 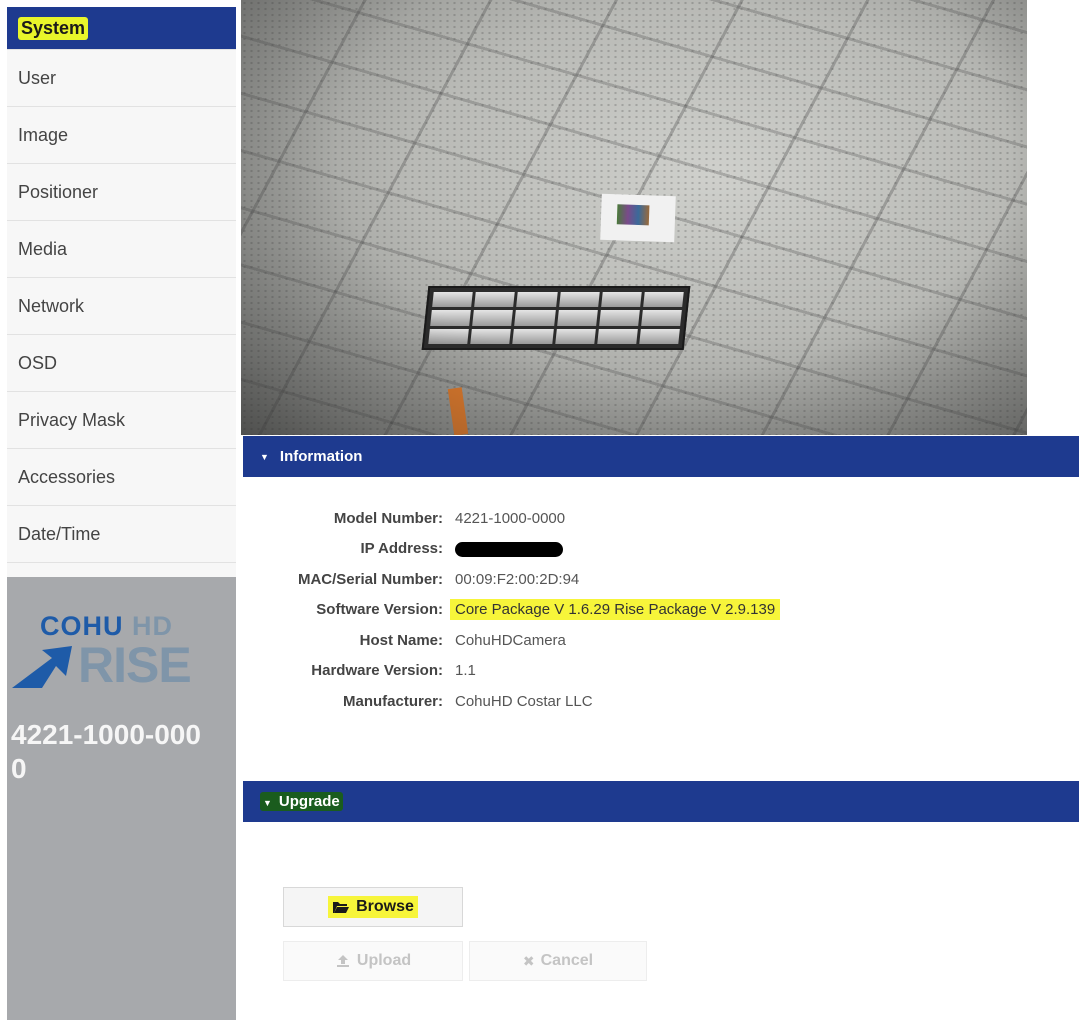 I want to click on info-value: CohuHDCamera, so click(x=510, y=640).